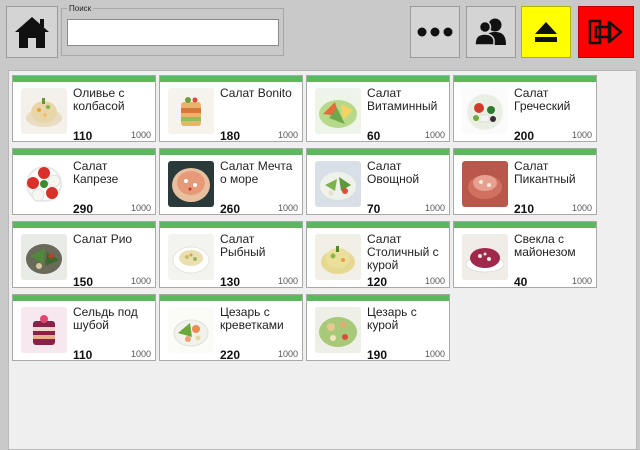 The image size is (640, 450). I want to click on product-card: Оливье с колбасой 110 1000, so click(84, 109).